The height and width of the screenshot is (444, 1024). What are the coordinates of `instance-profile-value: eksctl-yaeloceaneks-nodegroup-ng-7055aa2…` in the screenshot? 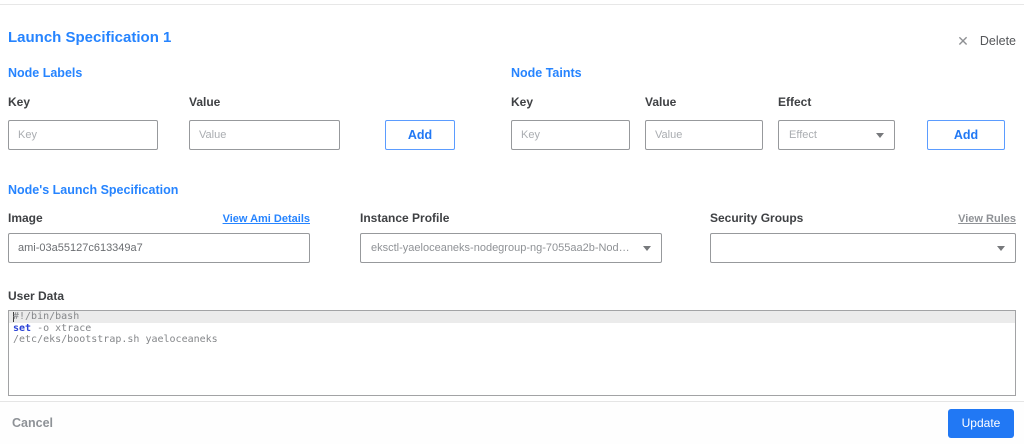 It's located at (503, 248).